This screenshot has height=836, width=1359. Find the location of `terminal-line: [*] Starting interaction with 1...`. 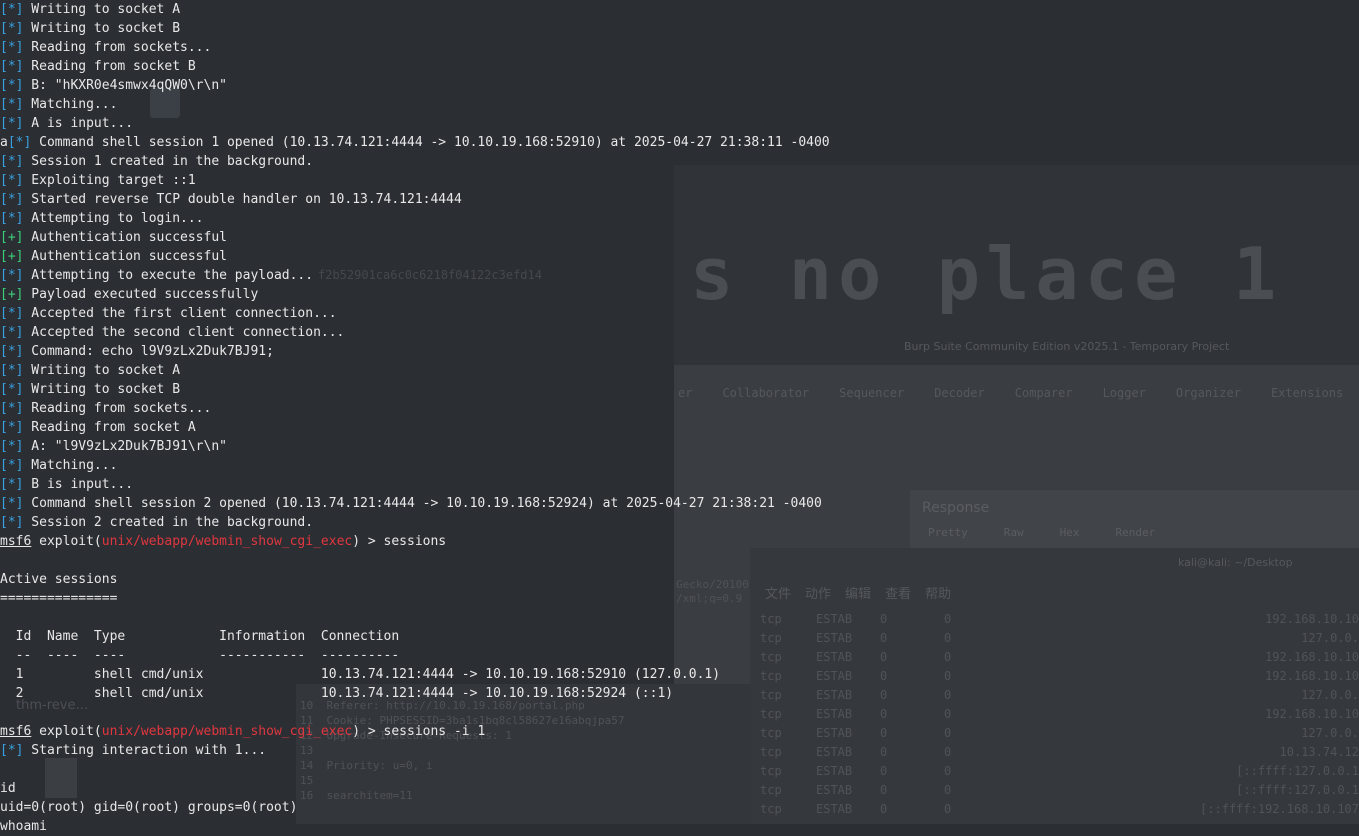

terminal-line: [*] Starting interaction with 1... is located at coordinates (679, 750).